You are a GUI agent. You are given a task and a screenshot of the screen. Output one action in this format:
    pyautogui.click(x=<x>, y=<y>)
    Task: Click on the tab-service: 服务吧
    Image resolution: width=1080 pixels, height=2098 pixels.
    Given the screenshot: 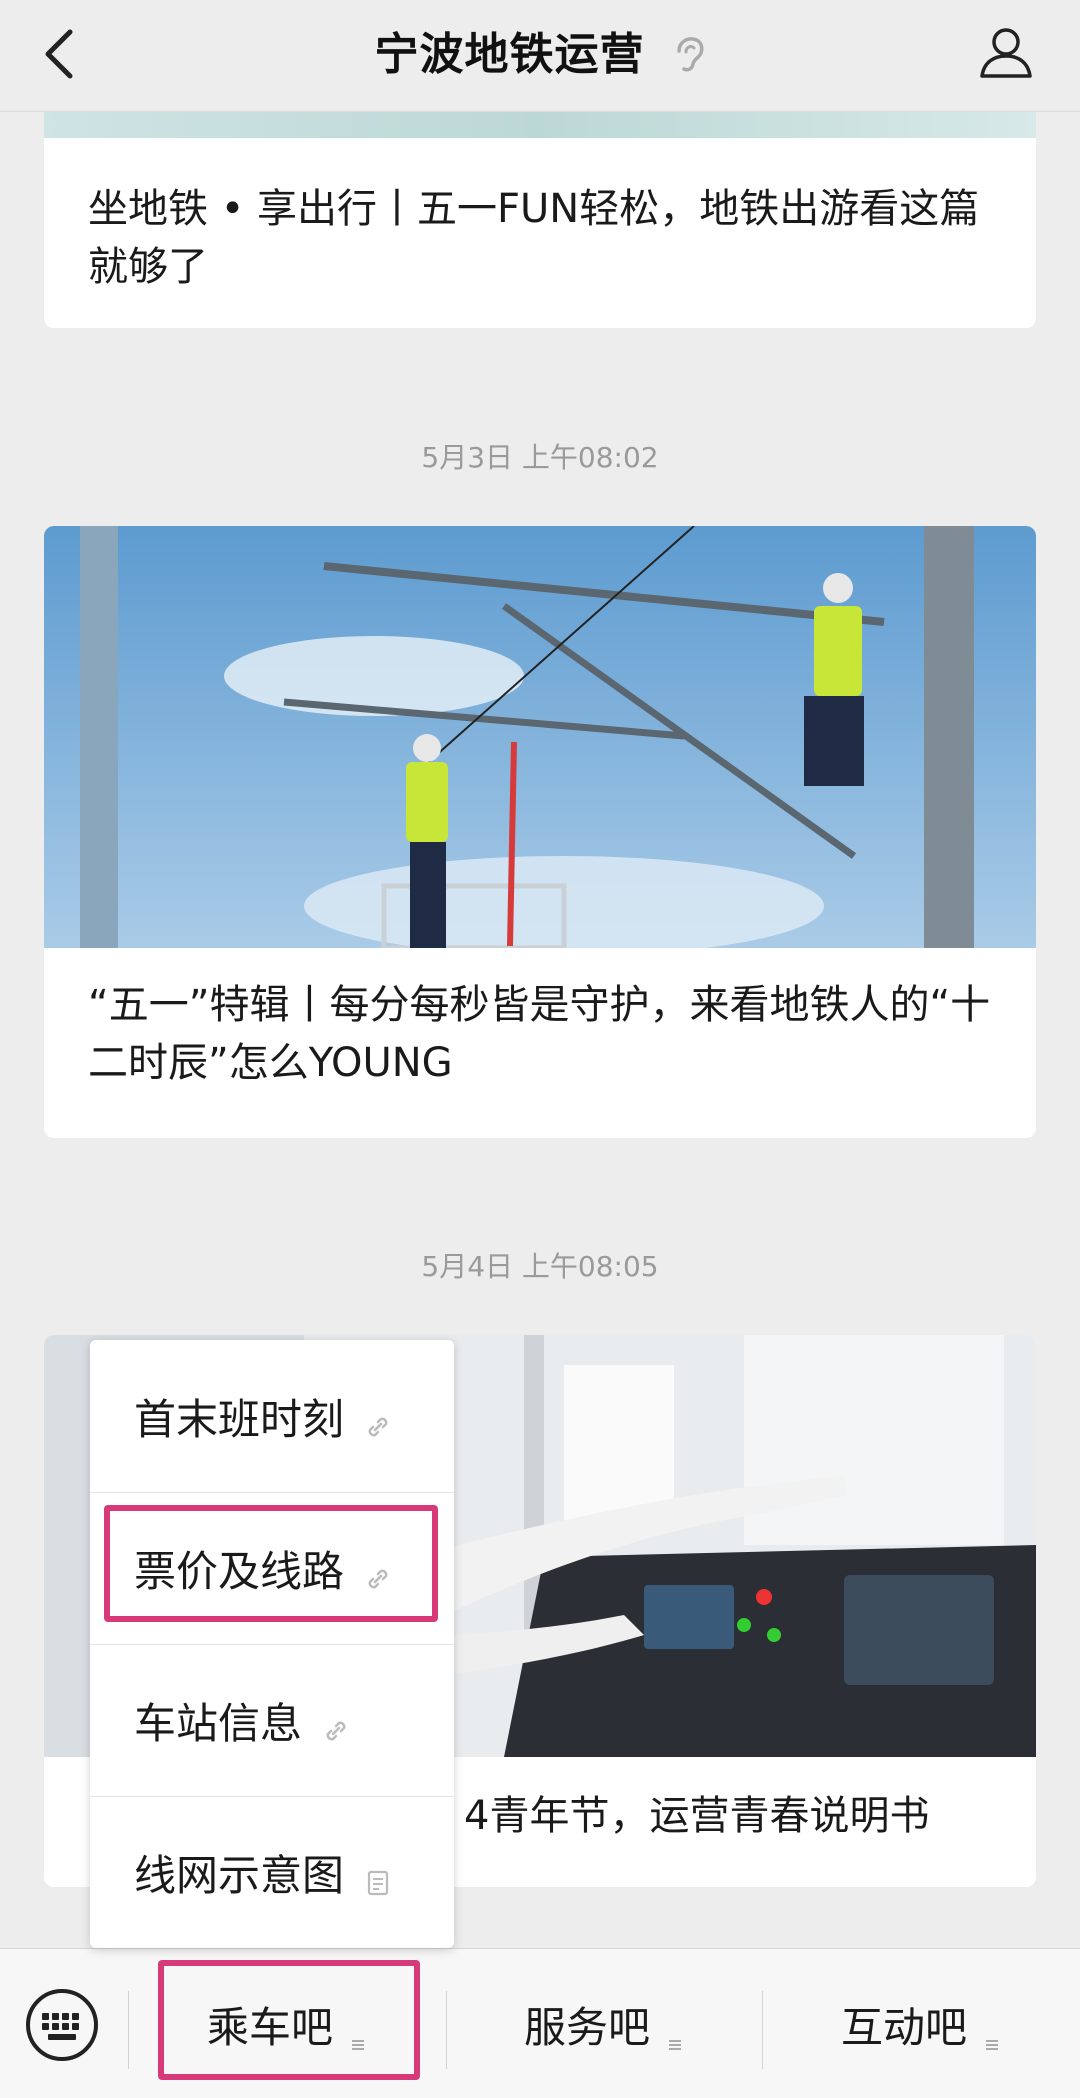 What is the action you would take?
    pyautogui.click(x=604, y=2023)
    